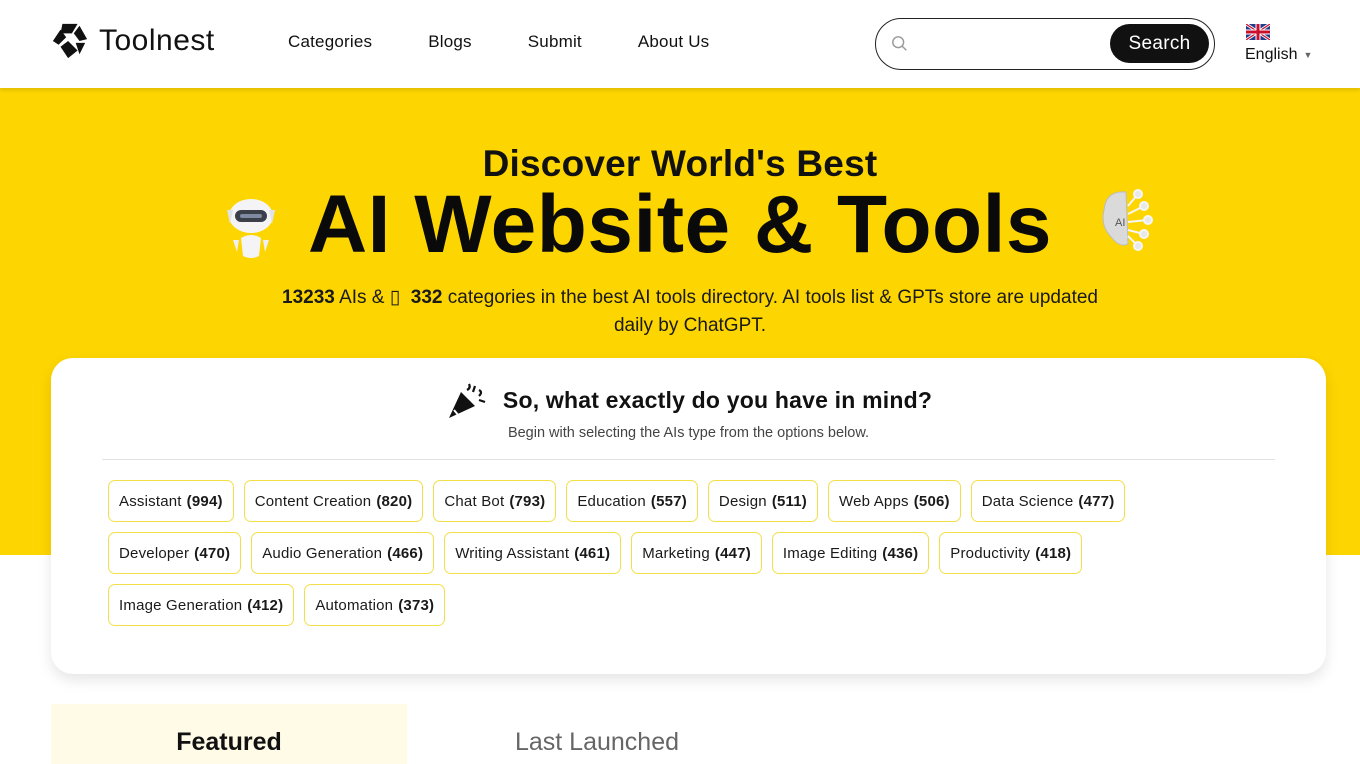 This screenshot has width=1360, height=764. I want to click on category-name: Image Editing, so click(830, 553).